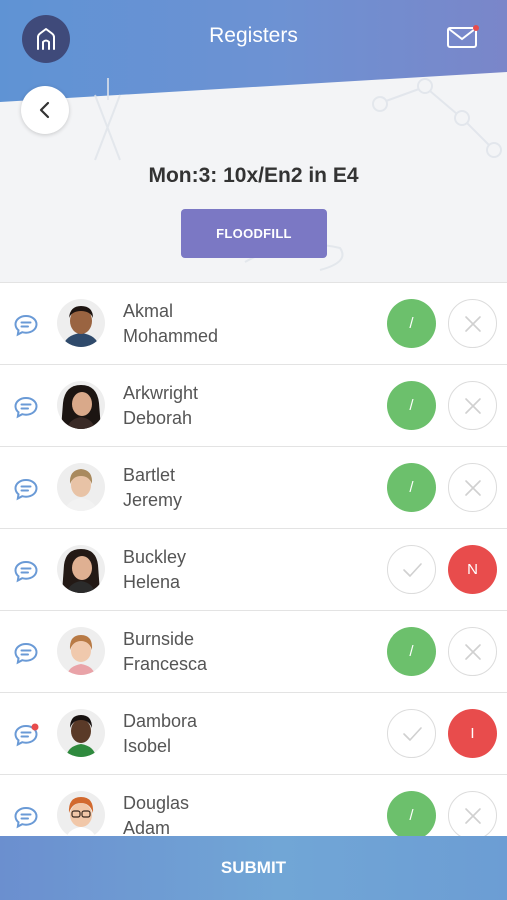  I want to click on student-second-line: Isobel, so click(147, 746).